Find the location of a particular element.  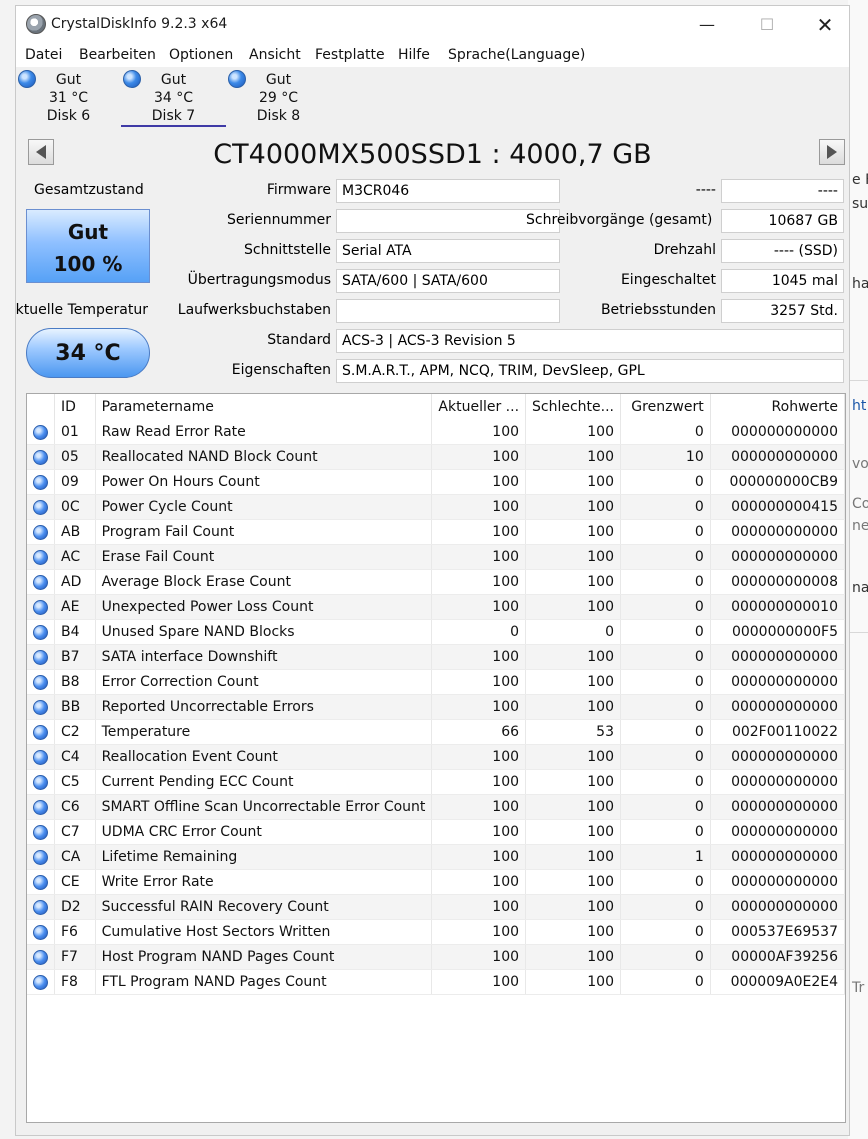

next-disk-button is located at coordinates (832, 152).